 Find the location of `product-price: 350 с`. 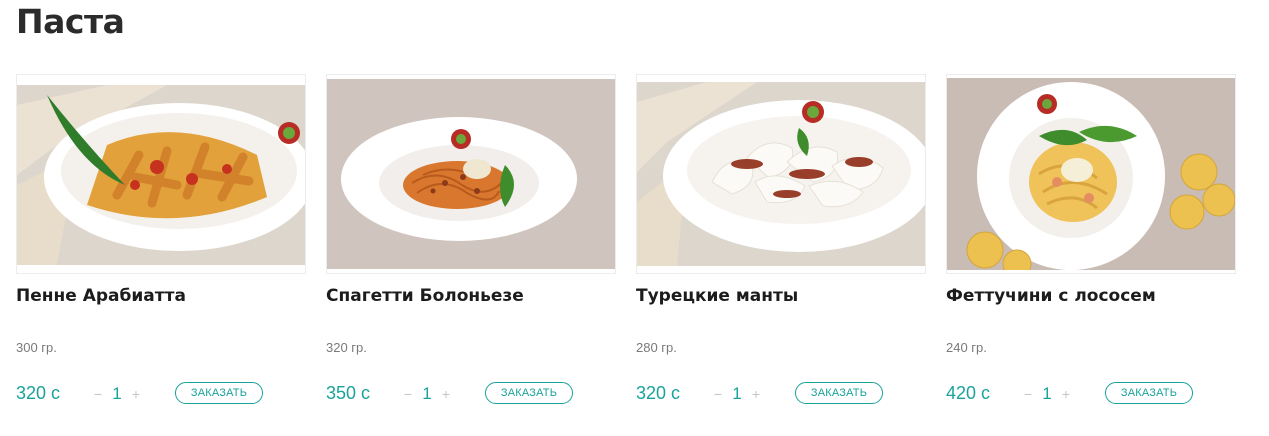

product-price: 350 с is located at coordinates (348, 393).